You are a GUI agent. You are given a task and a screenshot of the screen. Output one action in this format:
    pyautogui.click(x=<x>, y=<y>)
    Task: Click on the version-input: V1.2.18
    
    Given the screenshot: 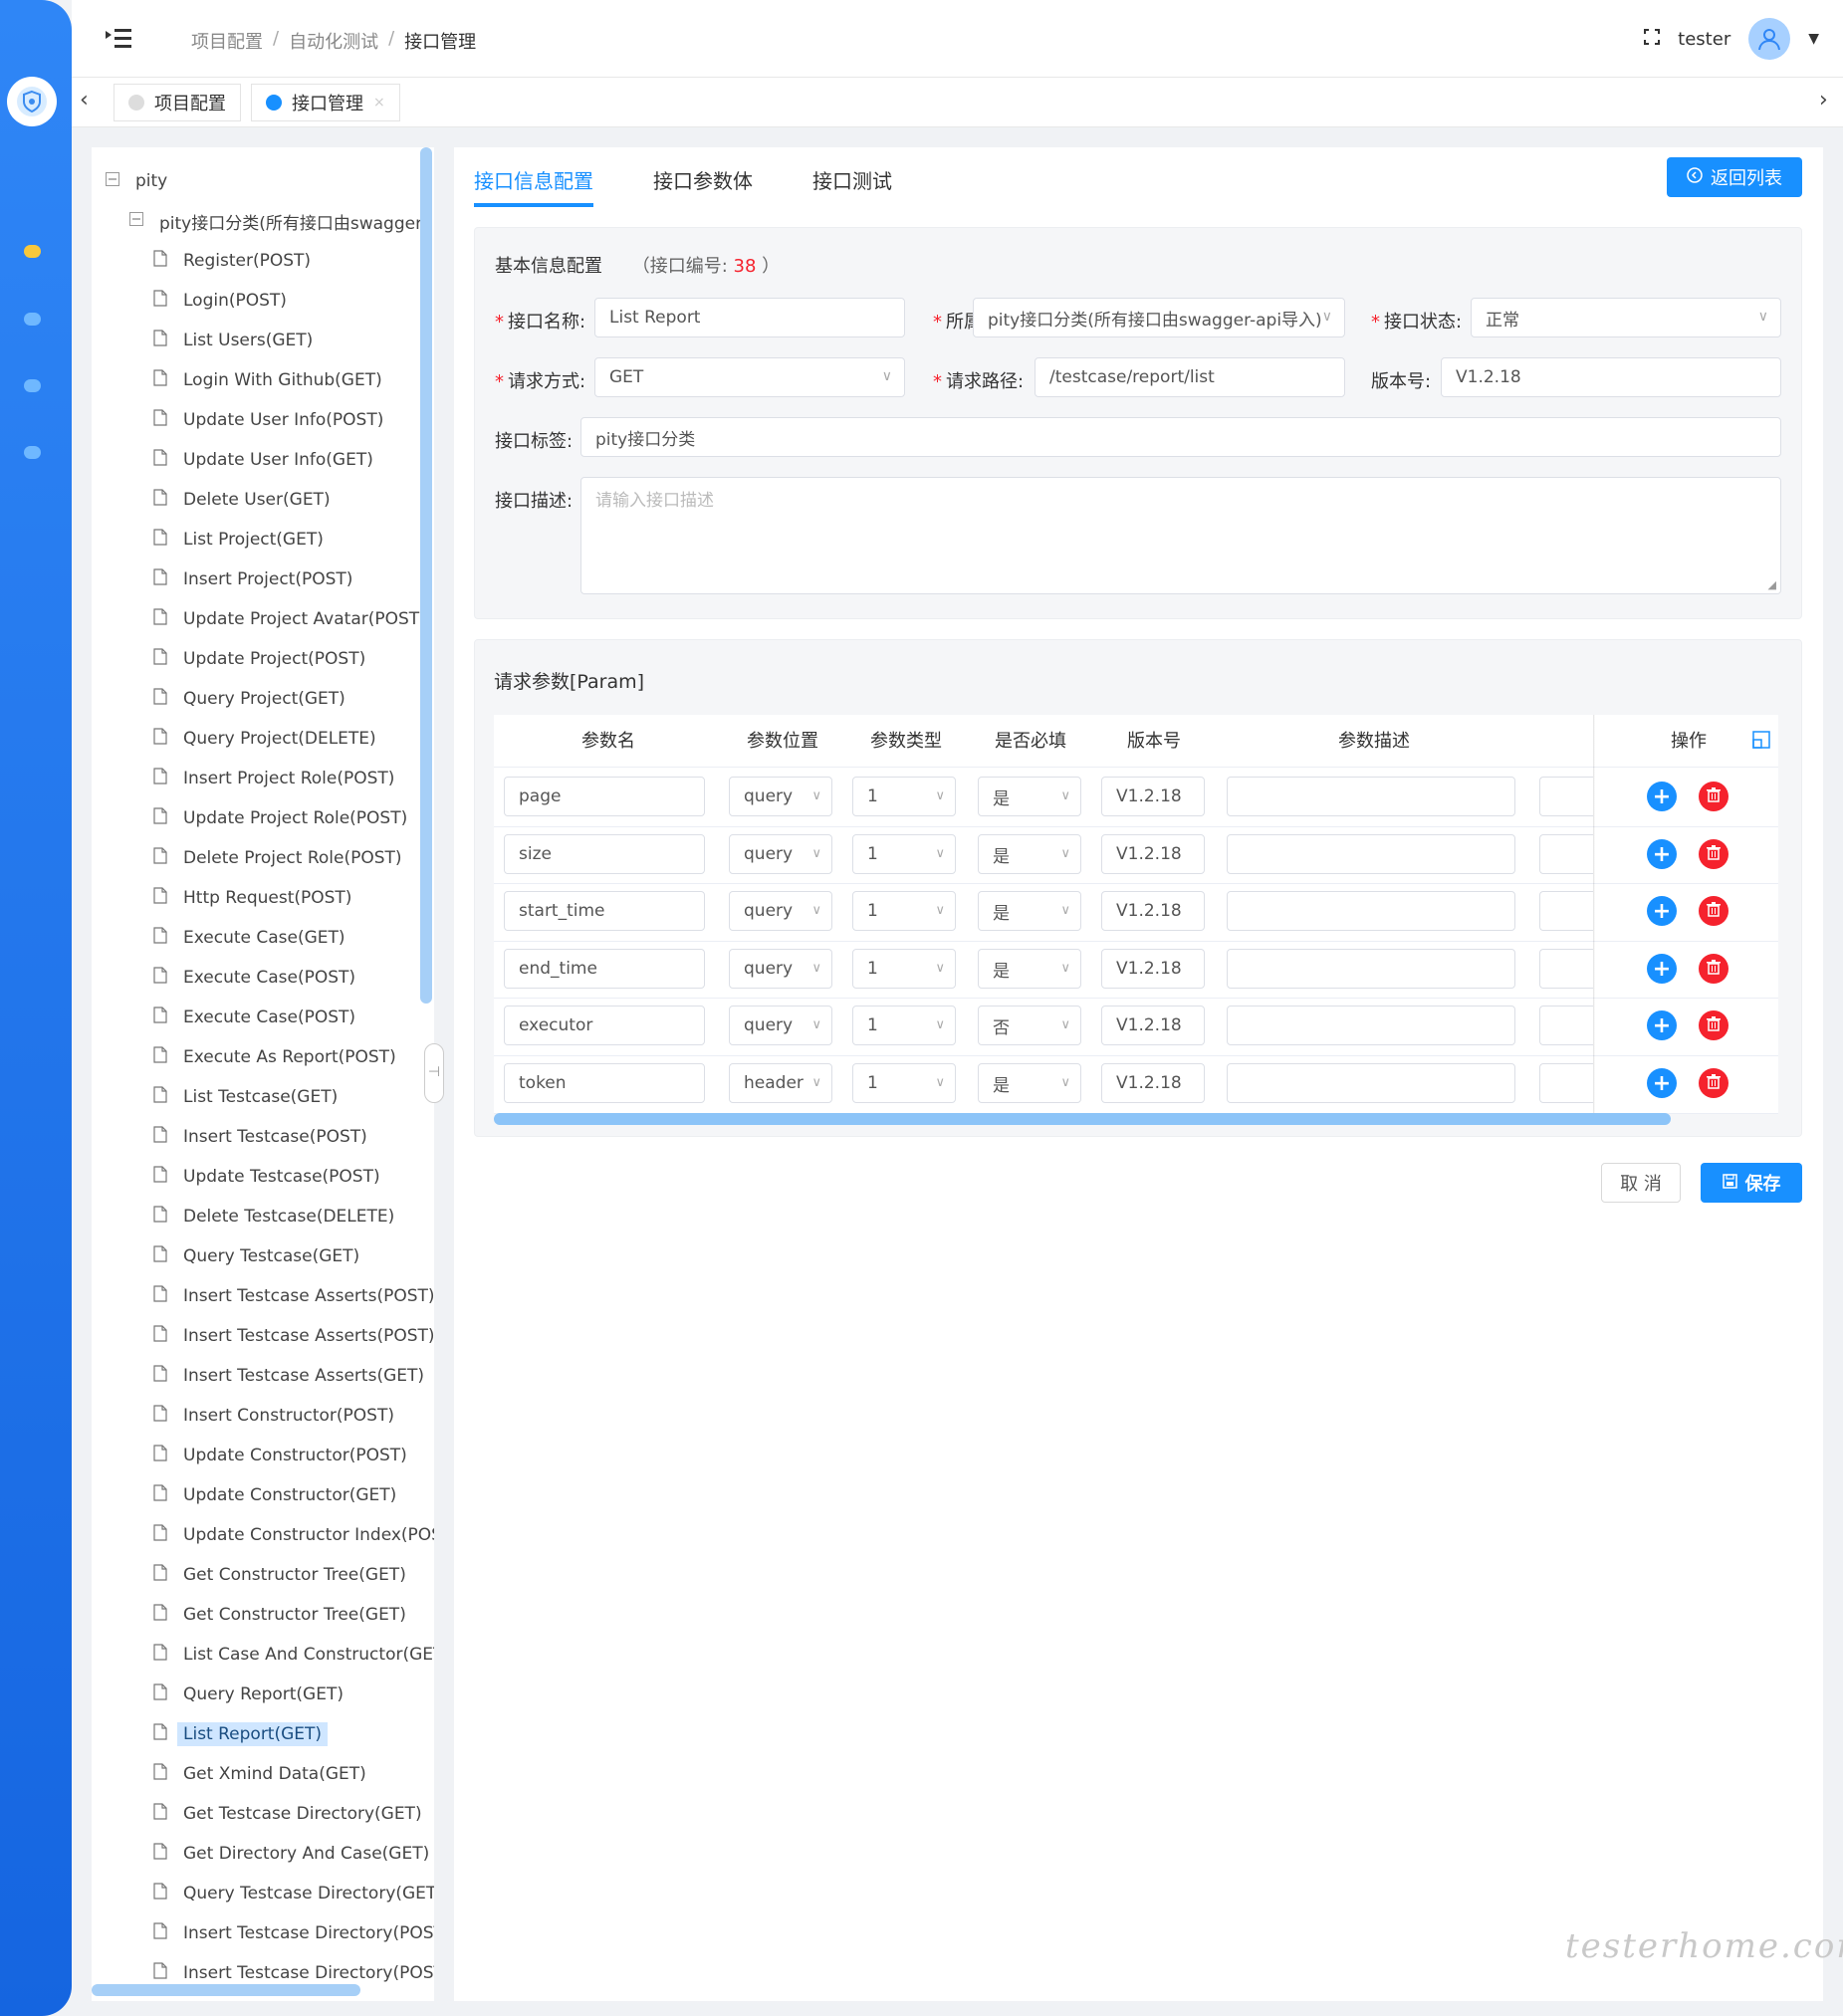 What is the action you would take?
    pyautogui.click(x=1611, y=377)
    